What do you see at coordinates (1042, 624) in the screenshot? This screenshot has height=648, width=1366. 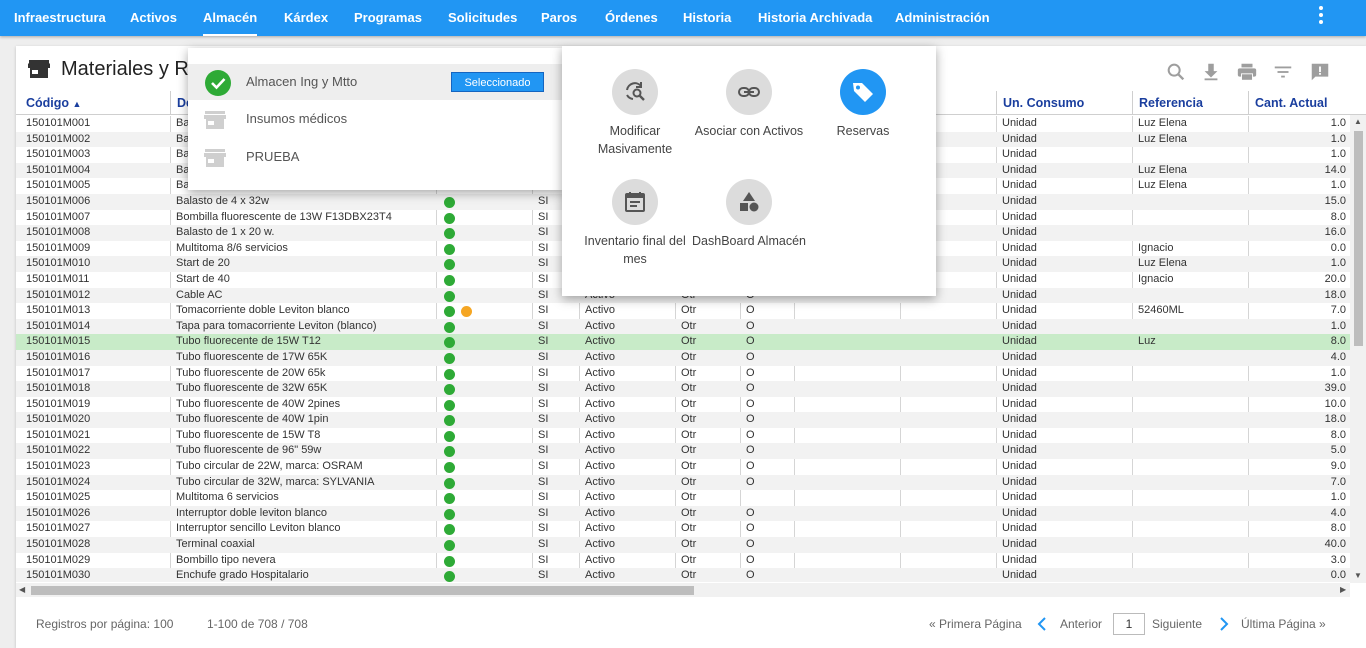 I see `chevron-left-icon` at bounding box center [1042, 624].